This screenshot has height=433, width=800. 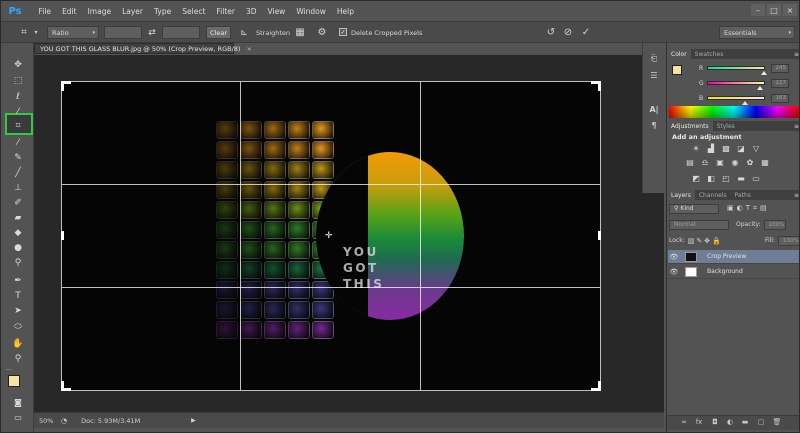 What do you see at coordinates (599, 235) in the screenshot?
I see `crop-handle-right` at bounding box center [599, 235].